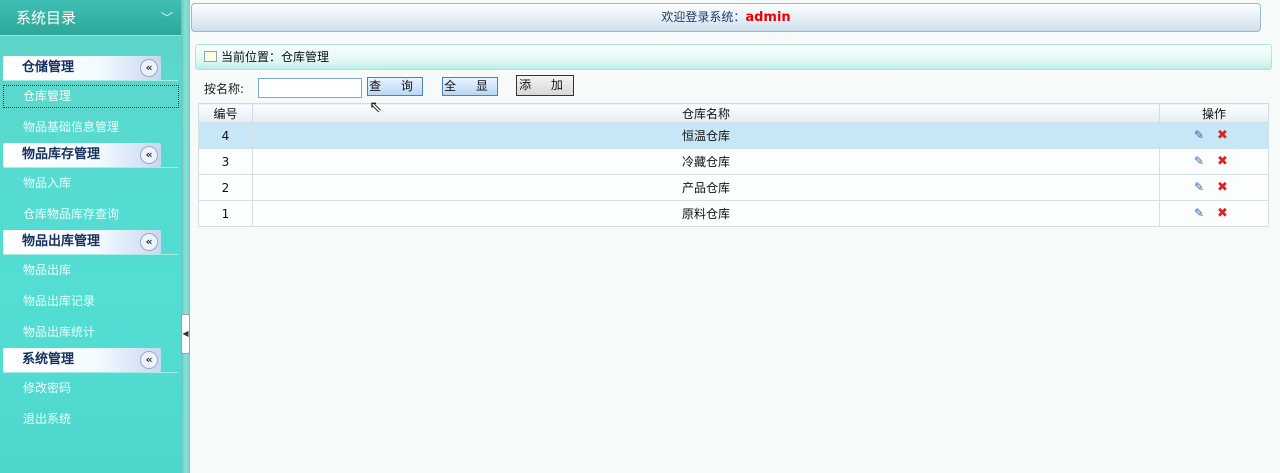 Image resolution: width=1280 pixels, height=473 pixels. I want to click on sidebar-item-warehouse-management: 仓库管理, so click(91, 96).